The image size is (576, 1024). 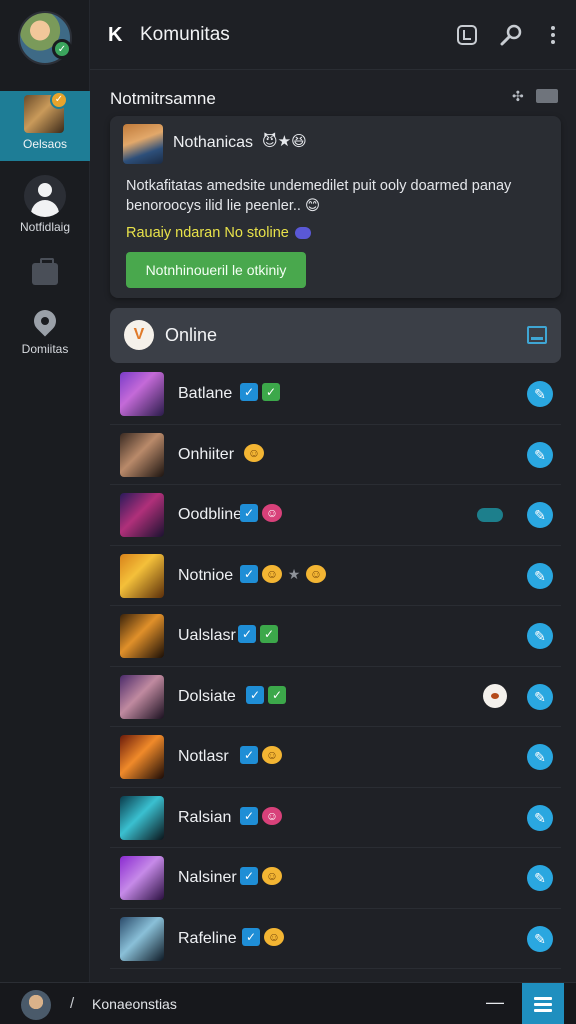 What do you see at coordinates (335, 515) in the screenshot?
I see `list-item: Oodbline ✓ ☺ ✎` at bounding box center [335, 515].